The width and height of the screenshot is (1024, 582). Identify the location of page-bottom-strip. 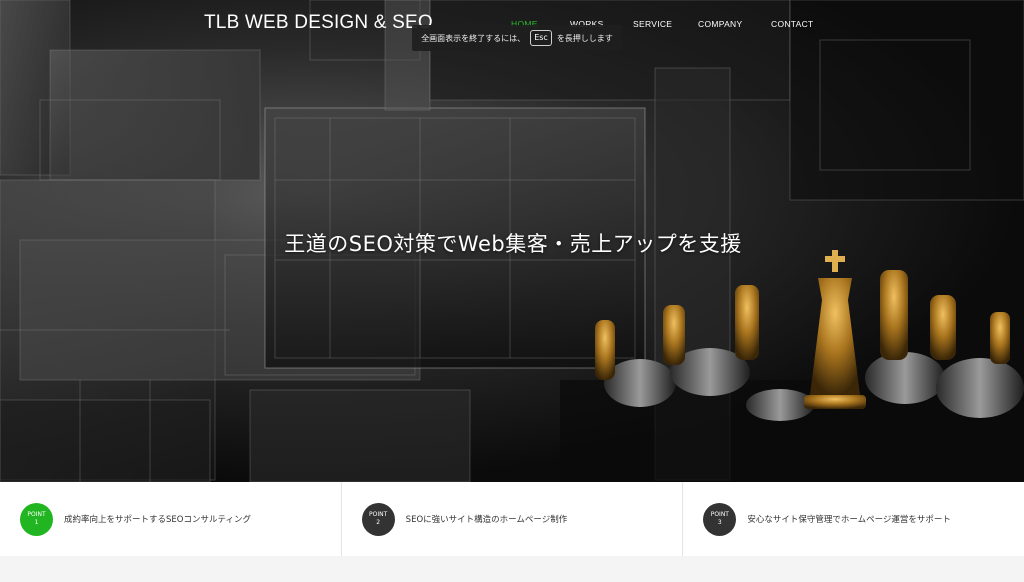
(512, 569).